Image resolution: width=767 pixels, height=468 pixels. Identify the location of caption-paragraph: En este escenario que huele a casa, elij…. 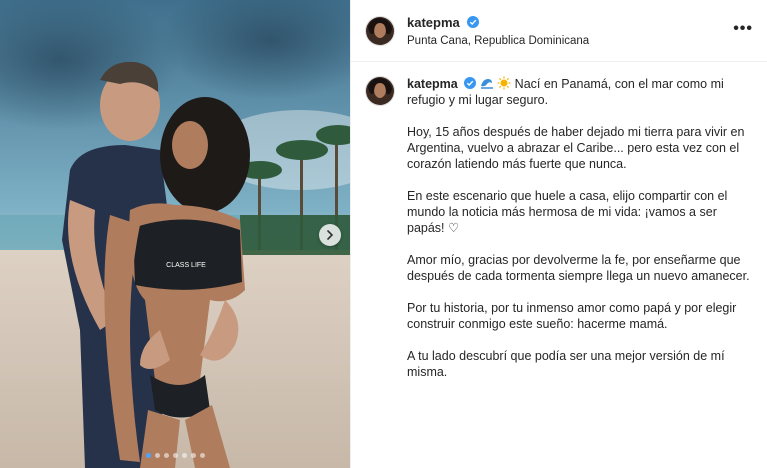
(567, 212).